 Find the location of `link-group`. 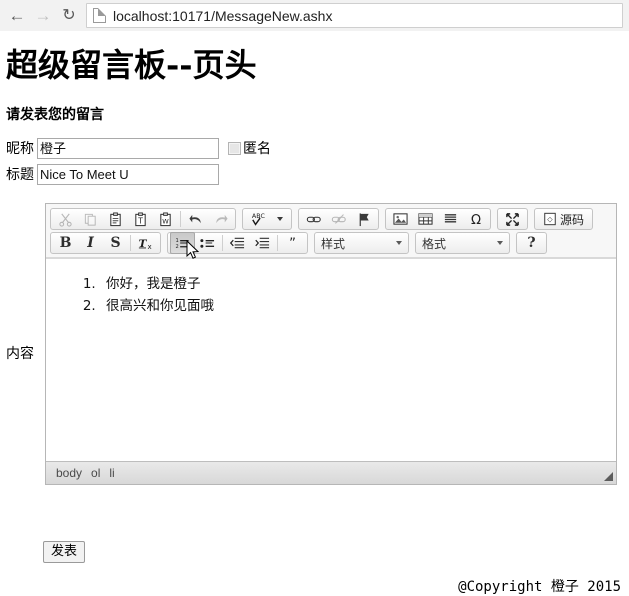

link-group is located at coordinates (338, 219).